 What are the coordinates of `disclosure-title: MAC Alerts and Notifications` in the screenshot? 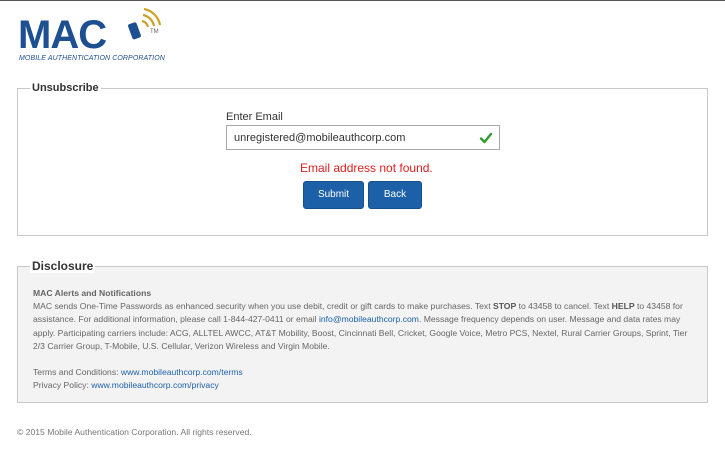 It's located at (92, 293).